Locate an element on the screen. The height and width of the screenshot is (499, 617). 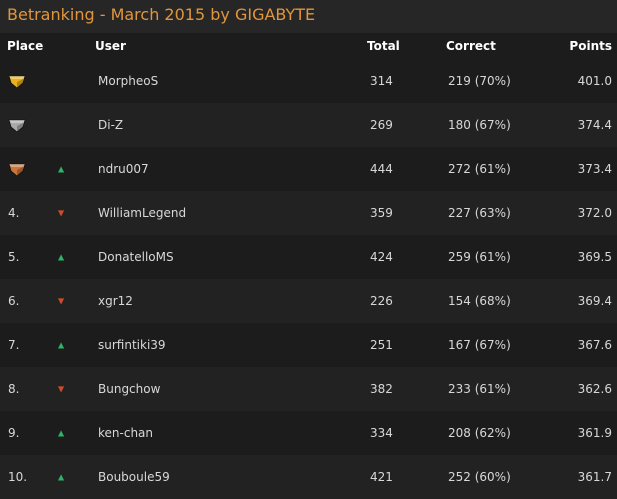
total-value: 421 is located at coordinates (381, 477).